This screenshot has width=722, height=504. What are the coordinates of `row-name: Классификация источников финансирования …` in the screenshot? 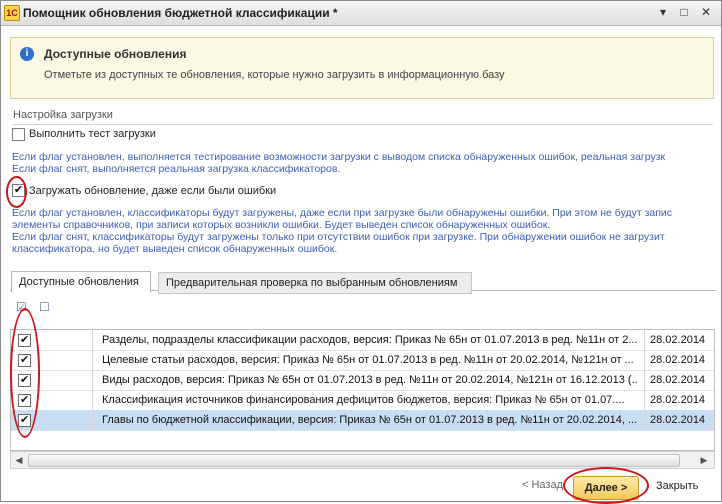 It's located at (363, 400).